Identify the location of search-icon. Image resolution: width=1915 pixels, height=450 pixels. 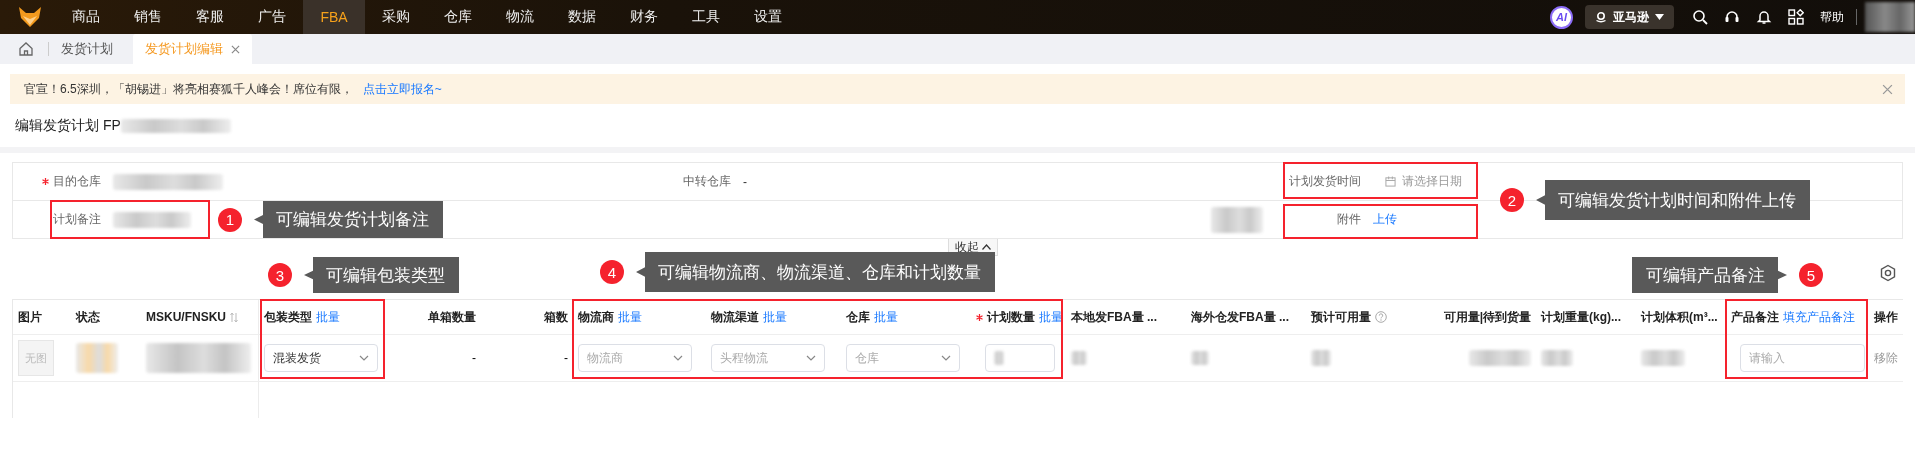
(1700, 17).